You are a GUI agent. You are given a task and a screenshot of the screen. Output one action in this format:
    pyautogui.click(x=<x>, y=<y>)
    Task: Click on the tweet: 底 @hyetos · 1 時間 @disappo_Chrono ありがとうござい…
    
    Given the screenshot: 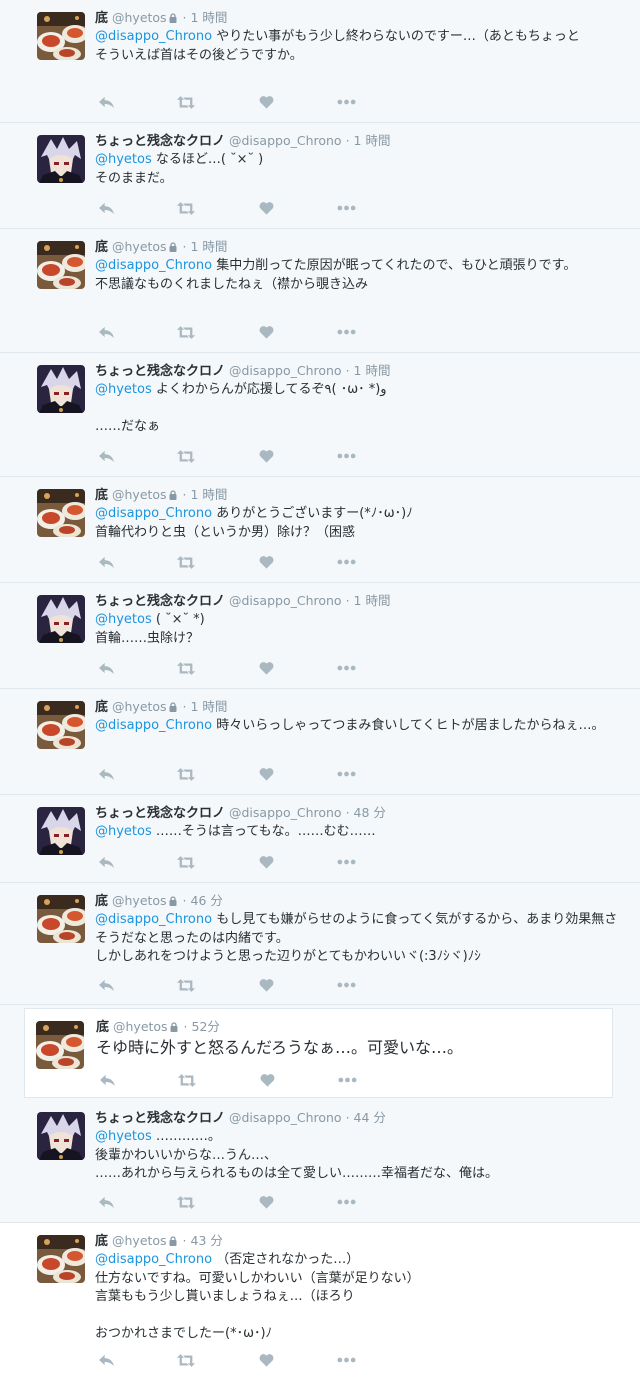 What is the action you would take?
    pyautogui.click(x=320, y=530)
    